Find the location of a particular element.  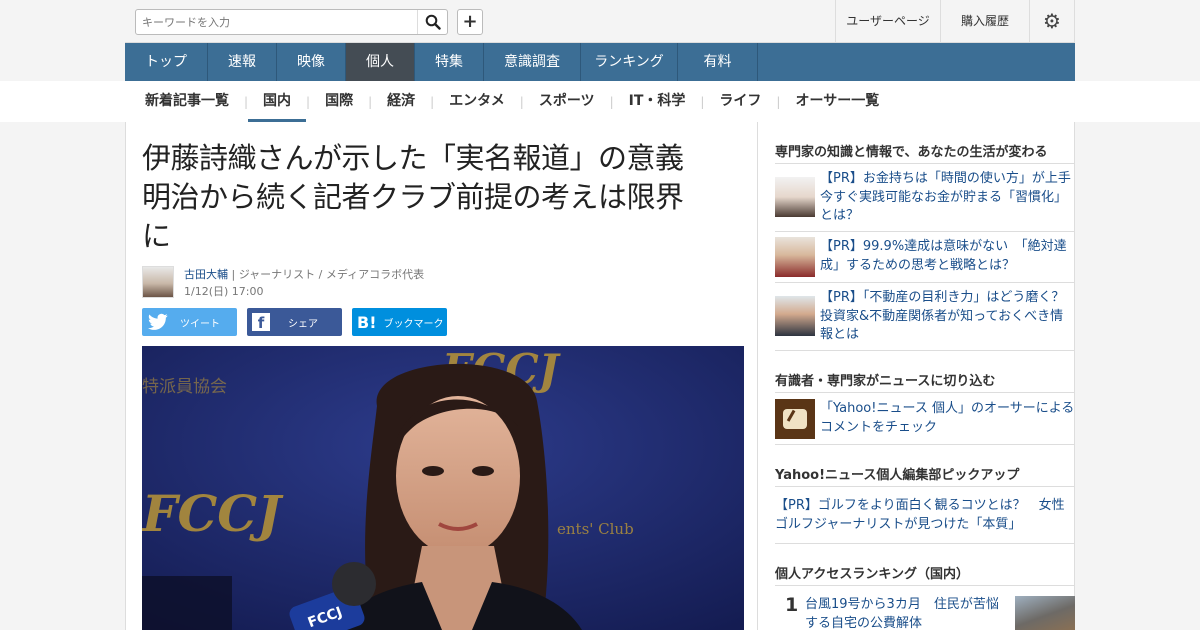

subnav-item-authors: オーサー一覧 is located at coordinates (837, 101).